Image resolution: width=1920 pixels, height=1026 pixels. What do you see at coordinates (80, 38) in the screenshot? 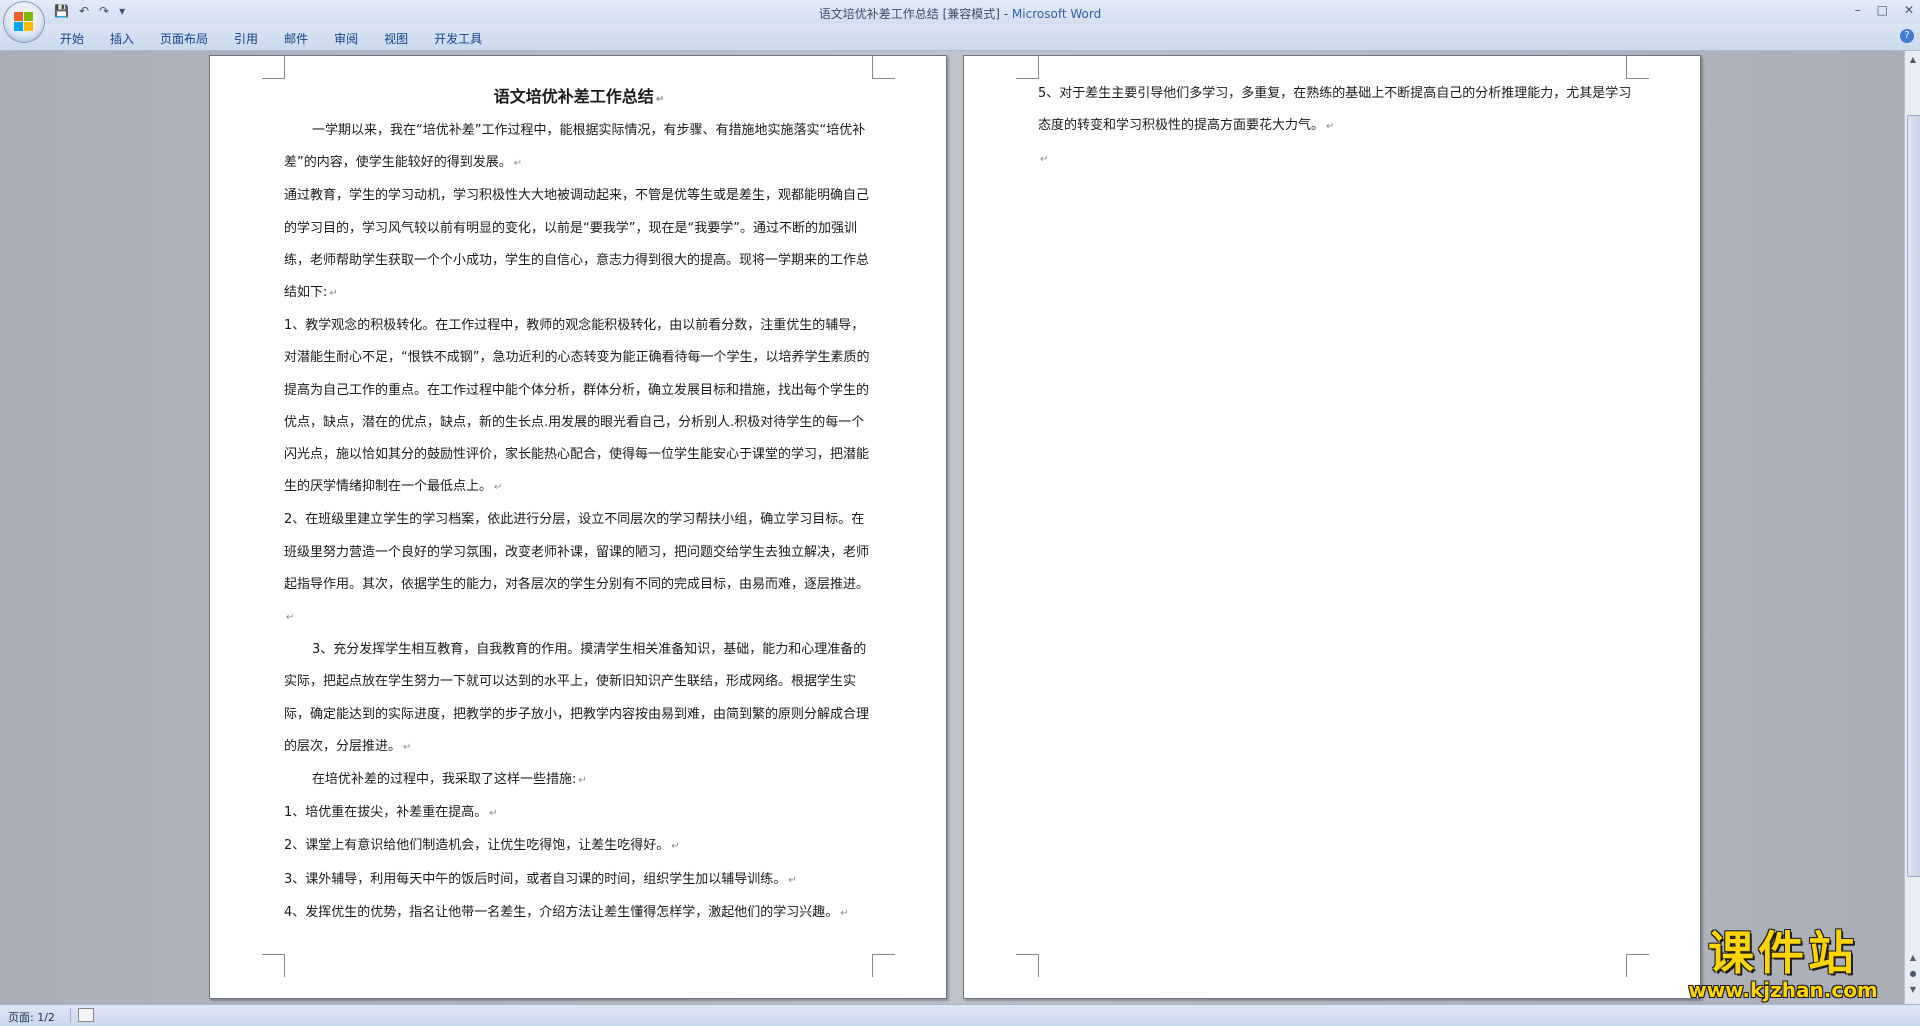
I see `tab-home: 开始` at bounding box center [80, 38].